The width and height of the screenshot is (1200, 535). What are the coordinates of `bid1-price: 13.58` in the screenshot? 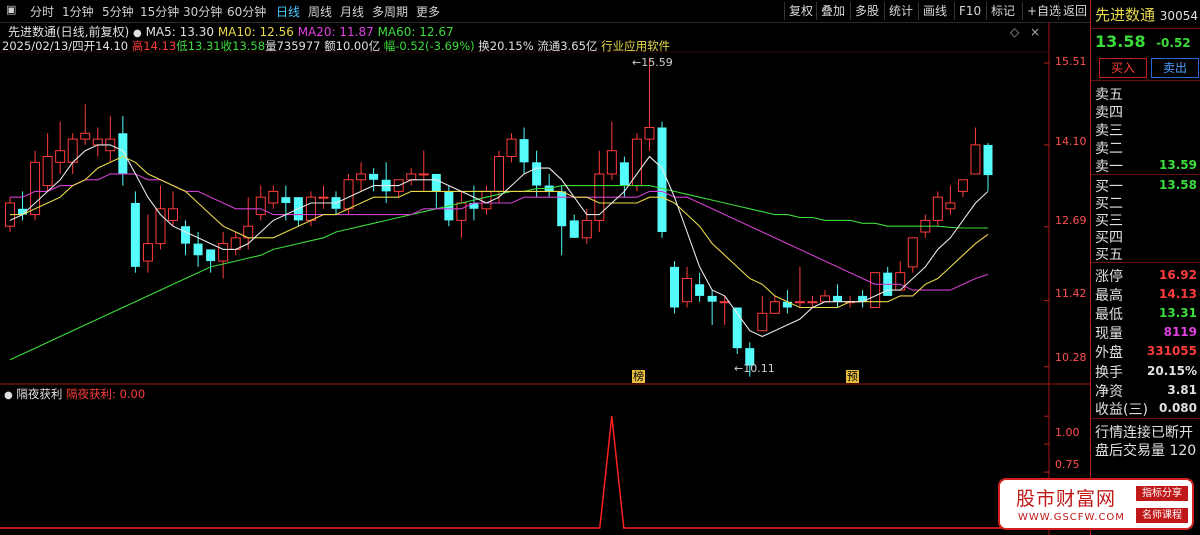 It's located at (1178, 185).